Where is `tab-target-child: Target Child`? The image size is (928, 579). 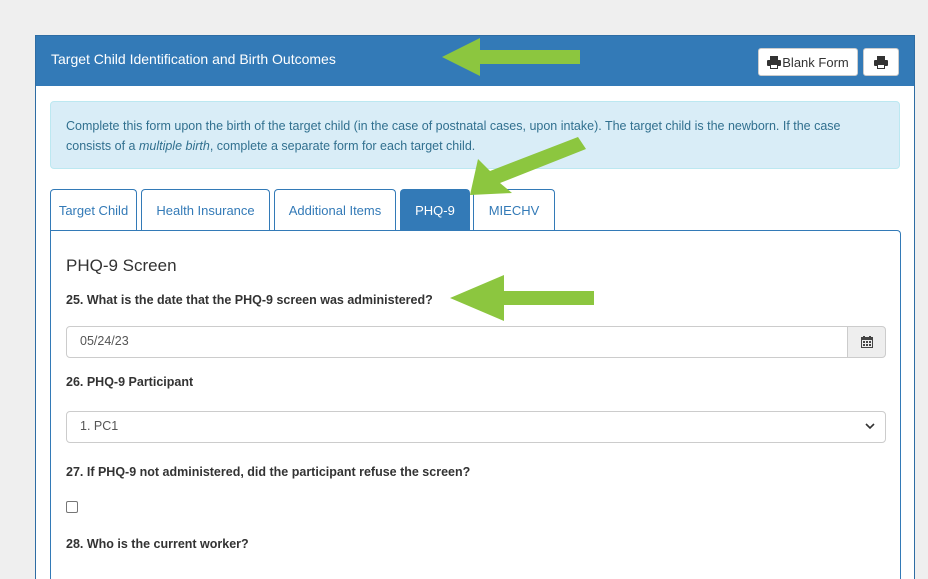
tab-target-child: Target Child is located at coordinates (93, 209).